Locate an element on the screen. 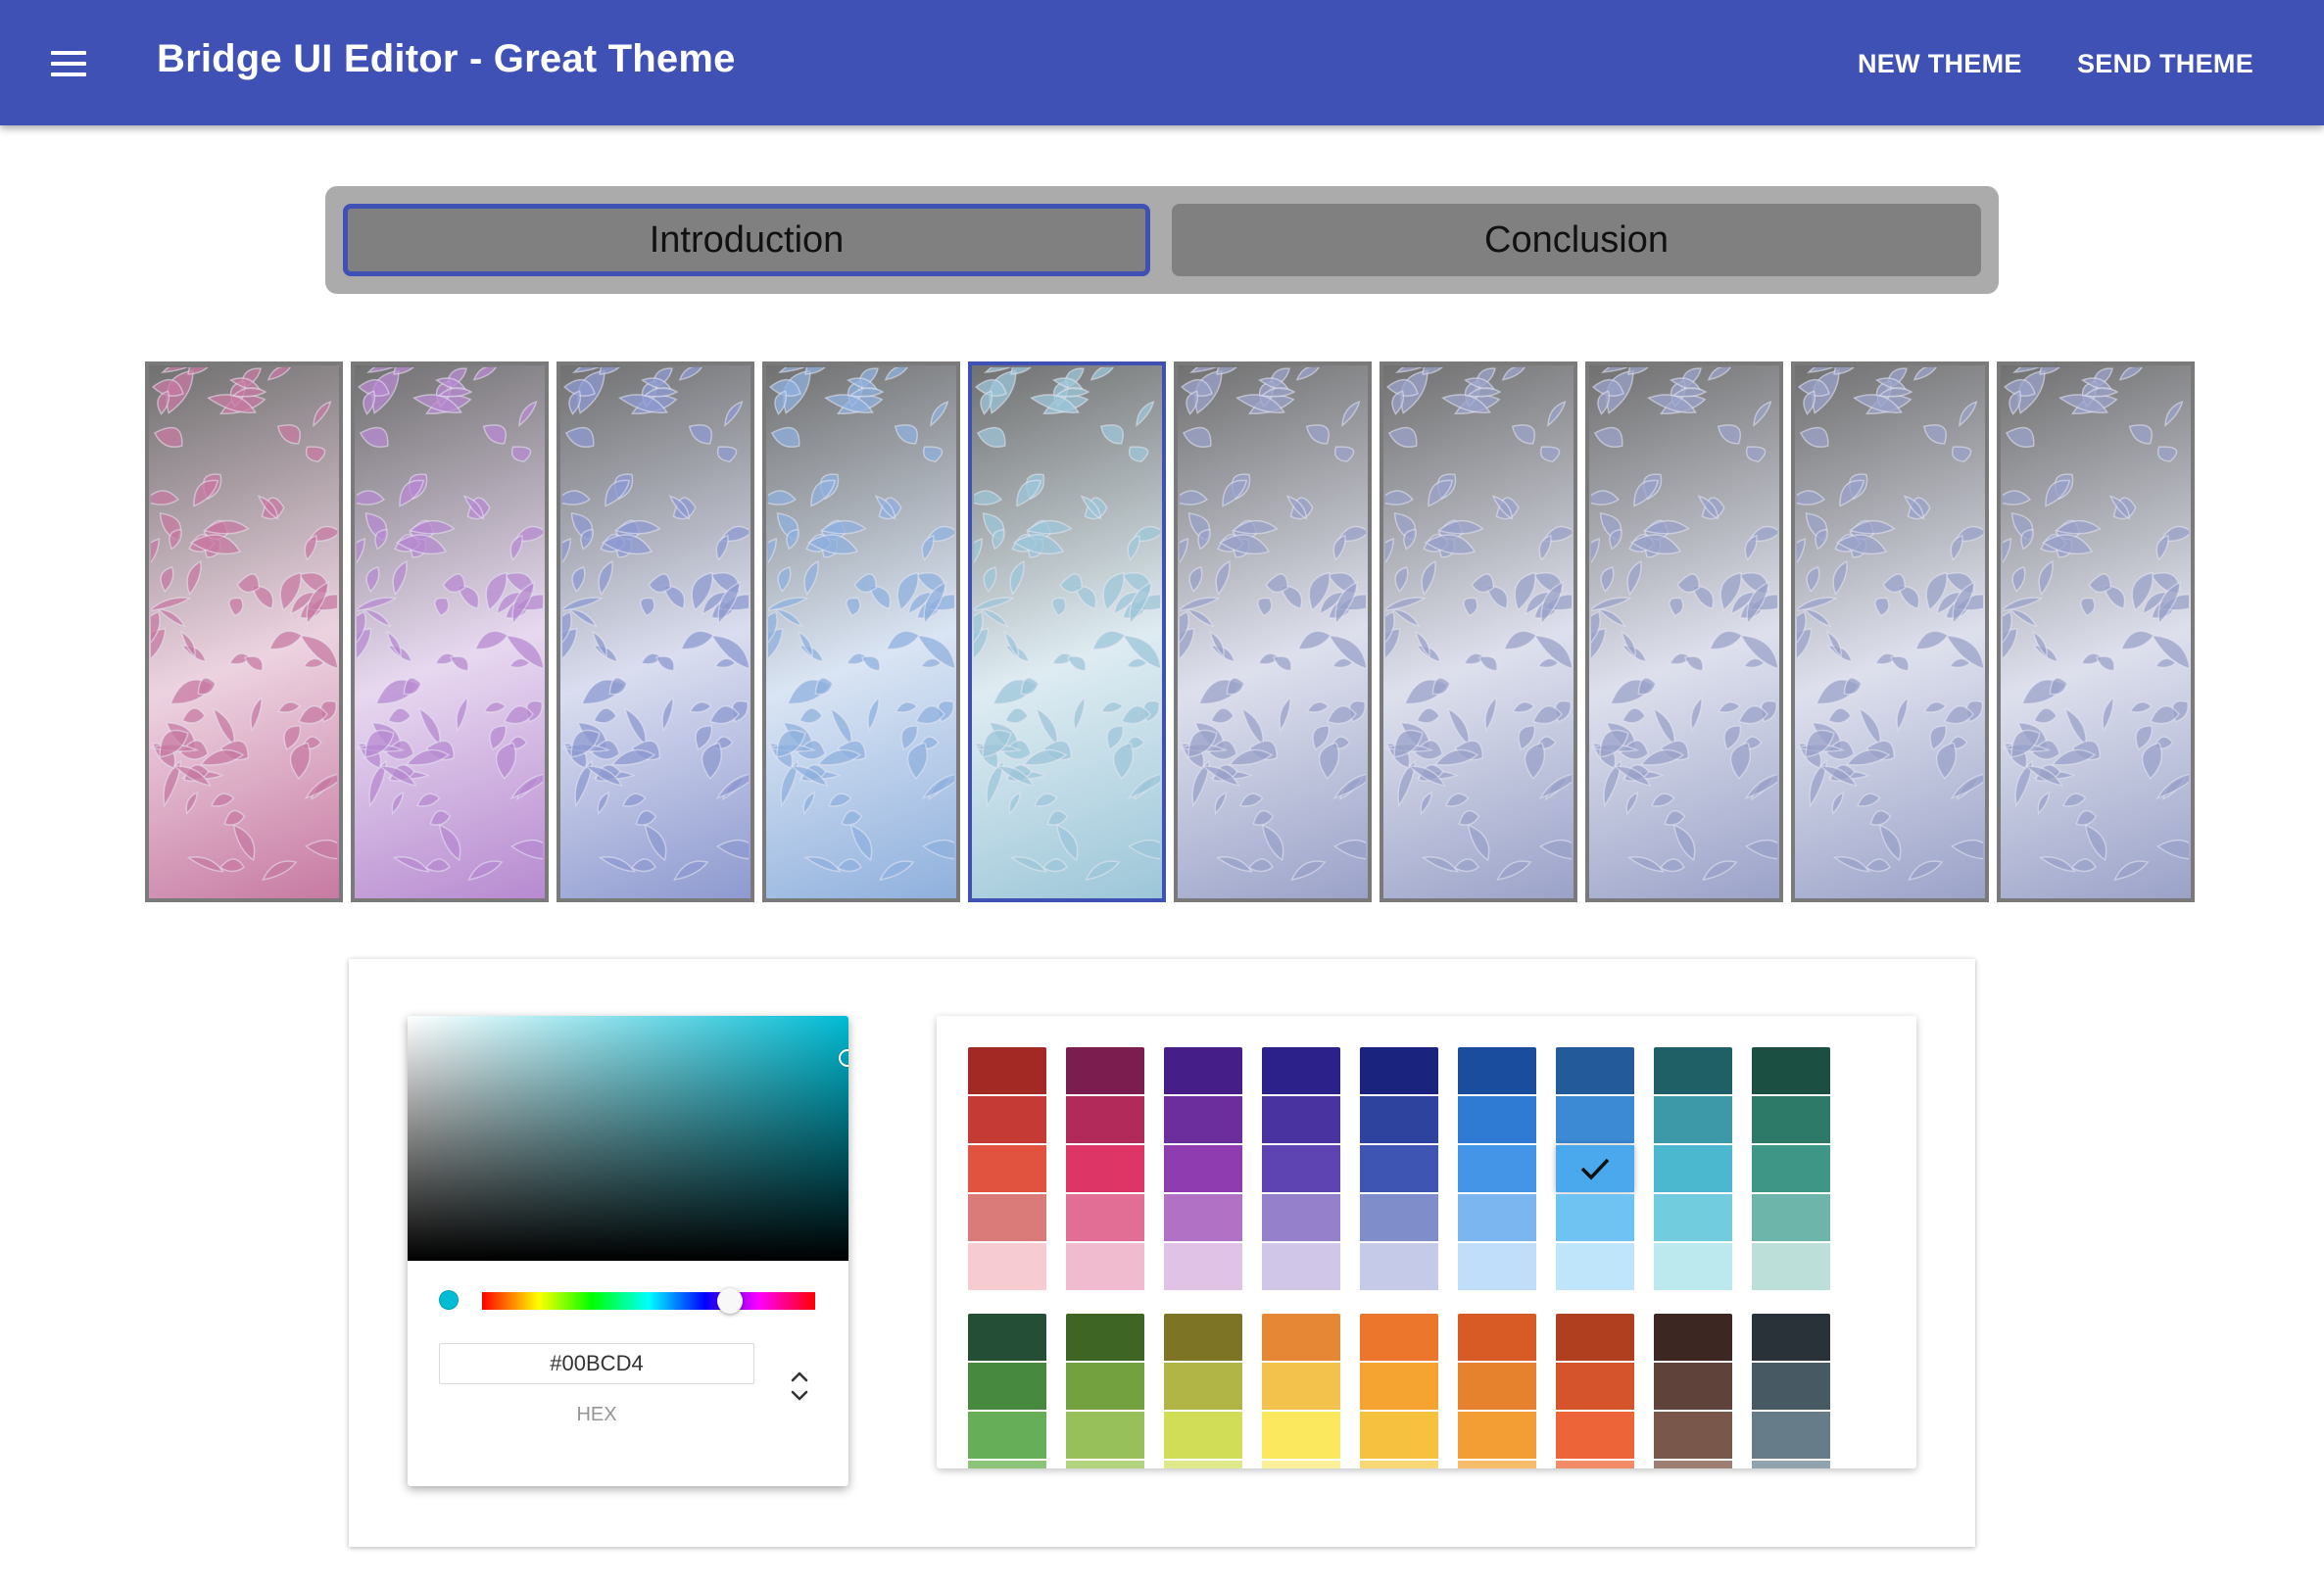 The width and height of the screenshot is (2324, 1587). send-theme-button: SEND THEME is located at coordinates (2165, 64).